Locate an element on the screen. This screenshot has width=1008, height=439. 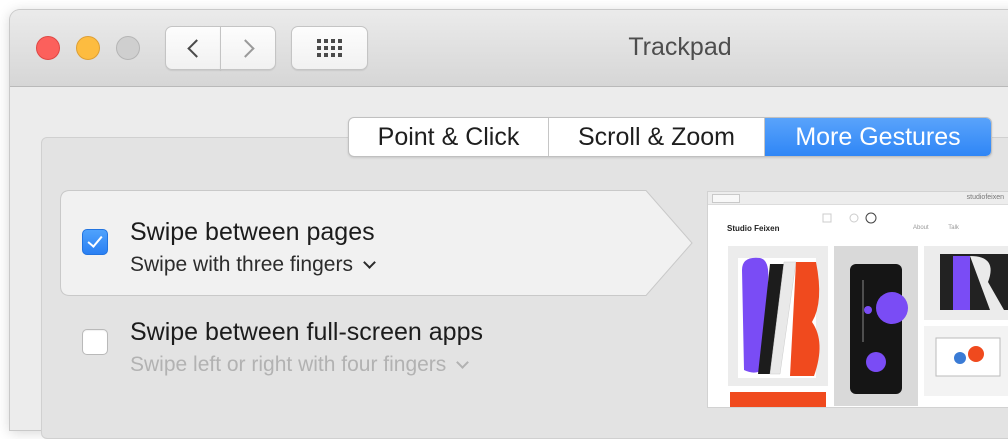
minimize-button is located at coordinates (88, 48).